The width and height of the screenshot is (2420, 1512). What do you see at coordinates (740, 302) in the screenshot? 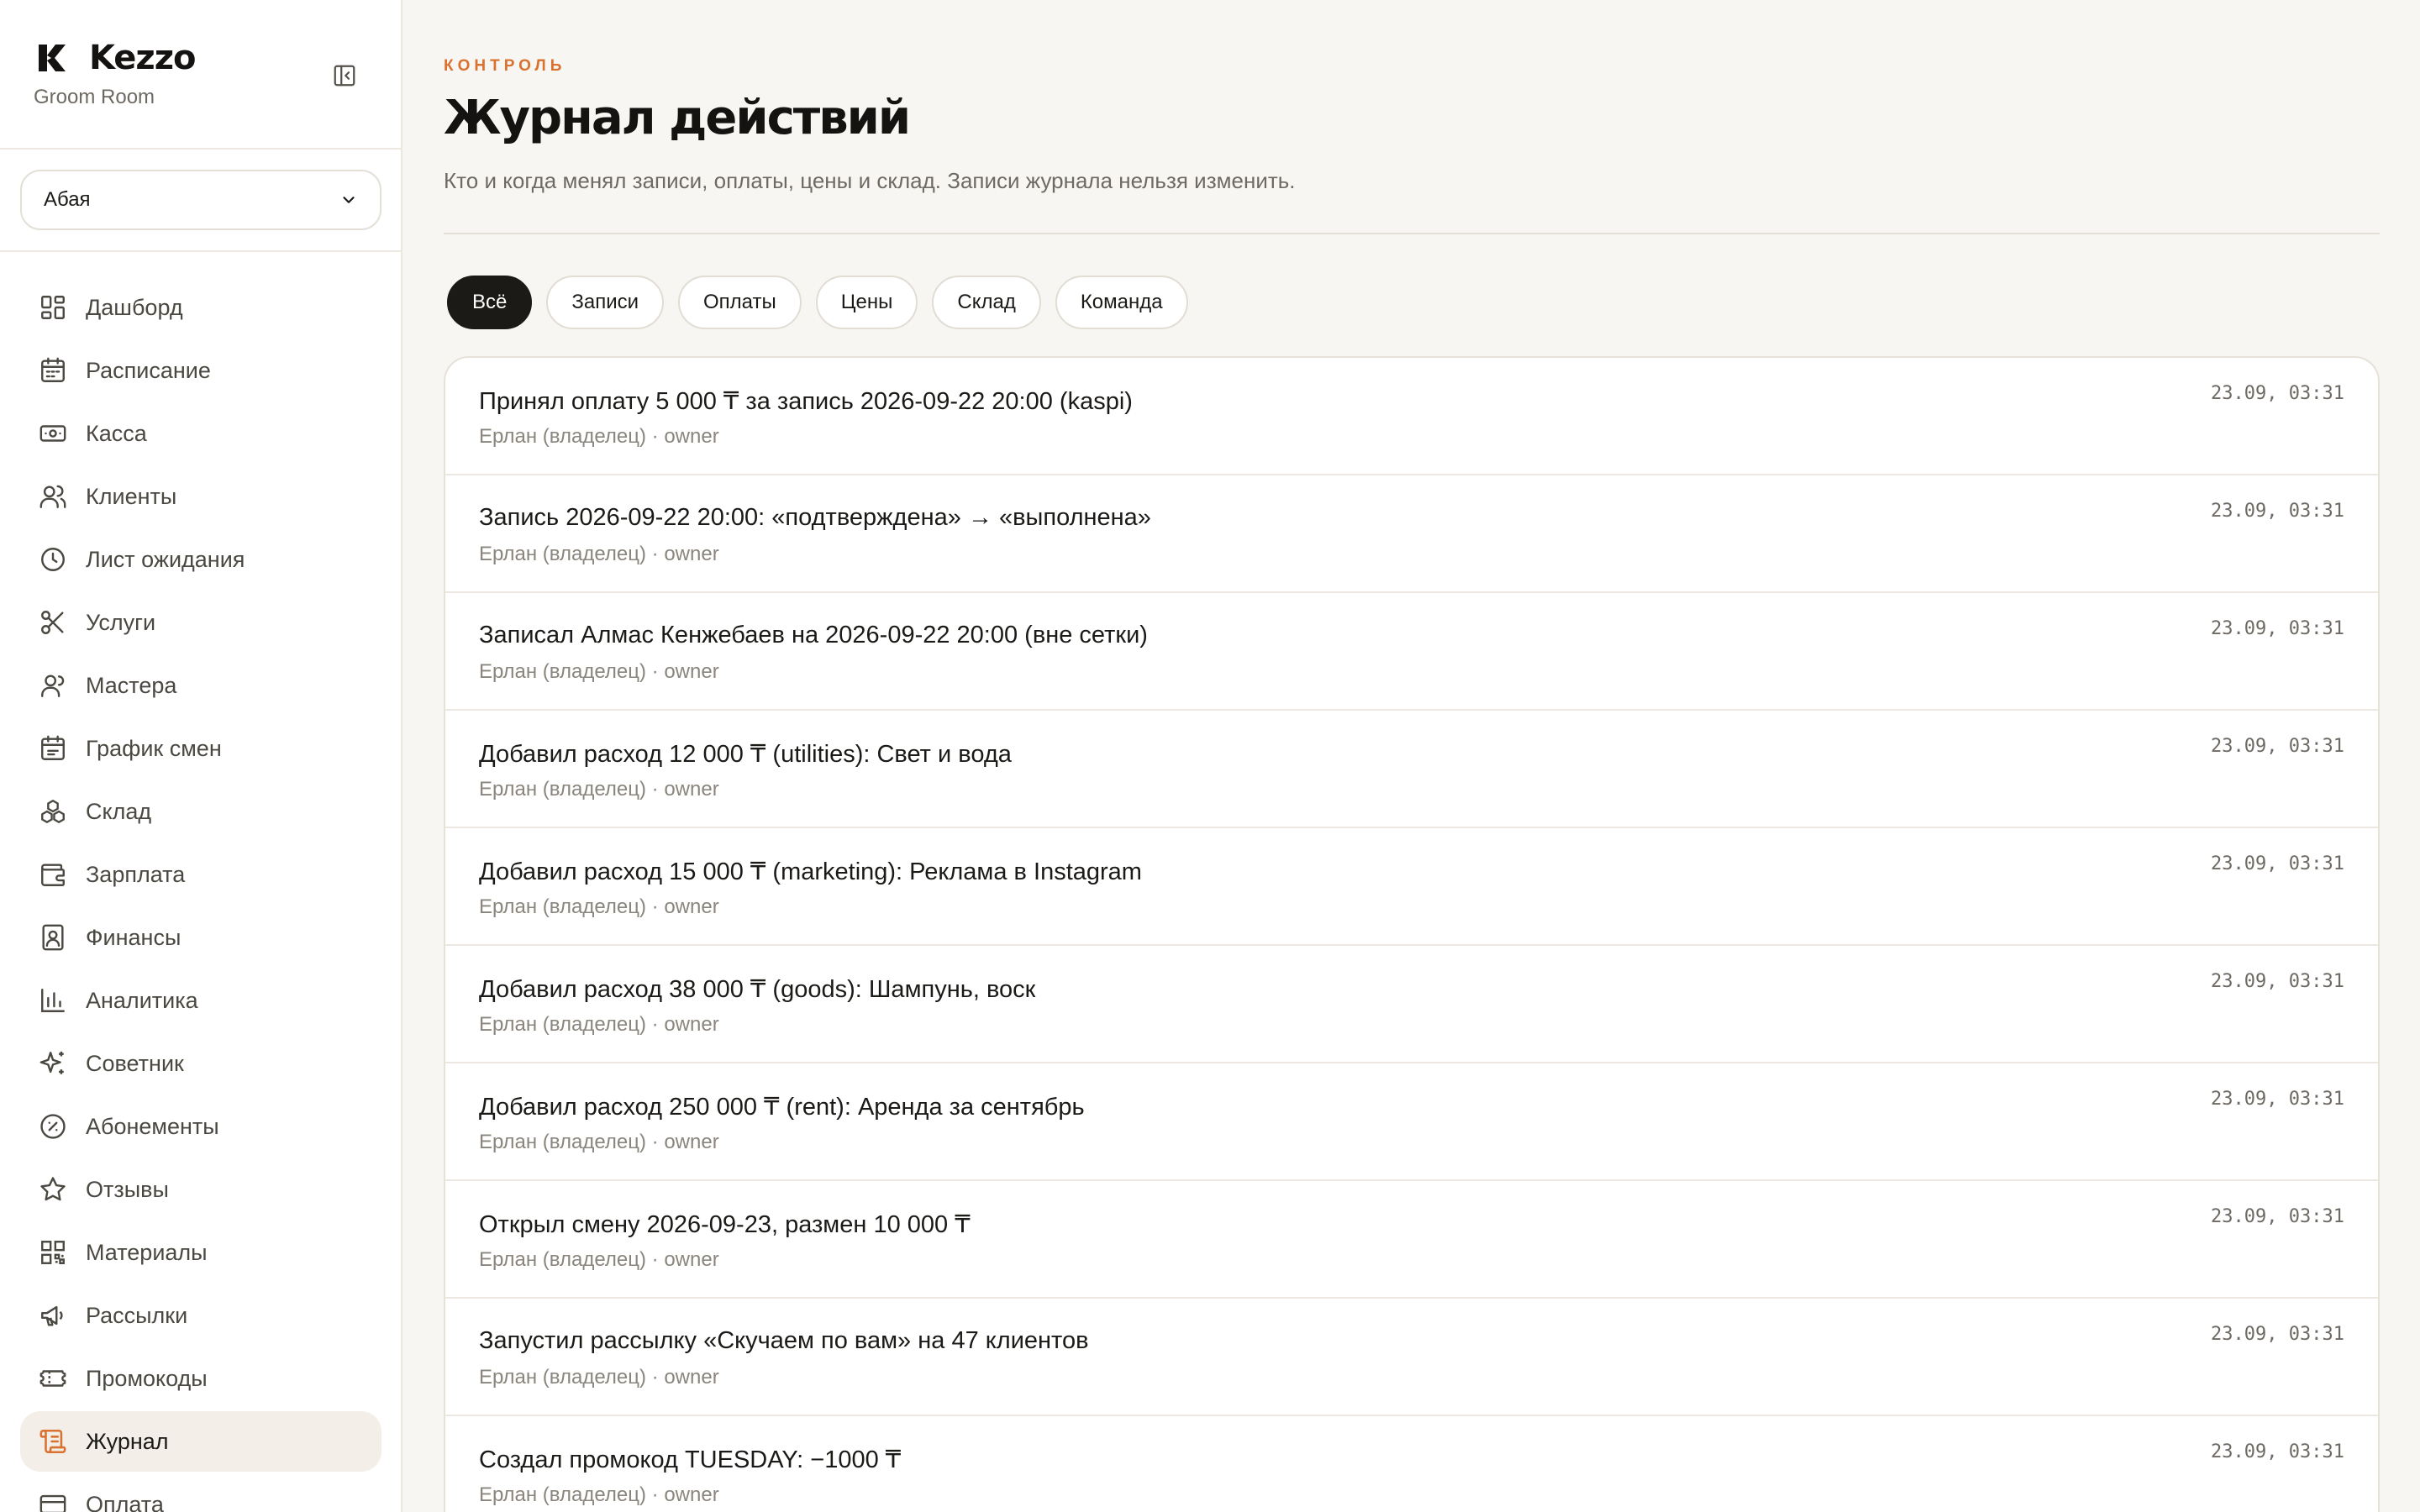
I see `filter-payments: Оплаты` at bounding box center [740, 302].